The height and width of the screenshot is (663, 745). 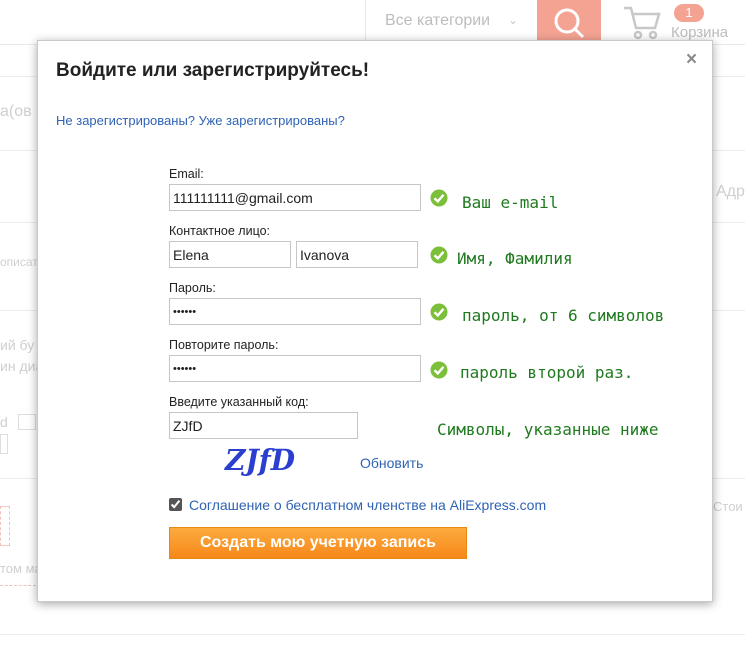 I want to click on captcha-text: ZJfD, so click(x=259, y=460).